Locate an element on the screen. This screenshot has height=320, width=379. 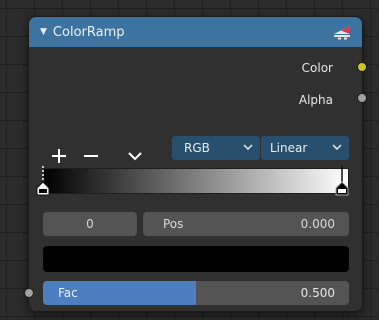
ramp-stop-handle-active is located at coordinates (43, 181).